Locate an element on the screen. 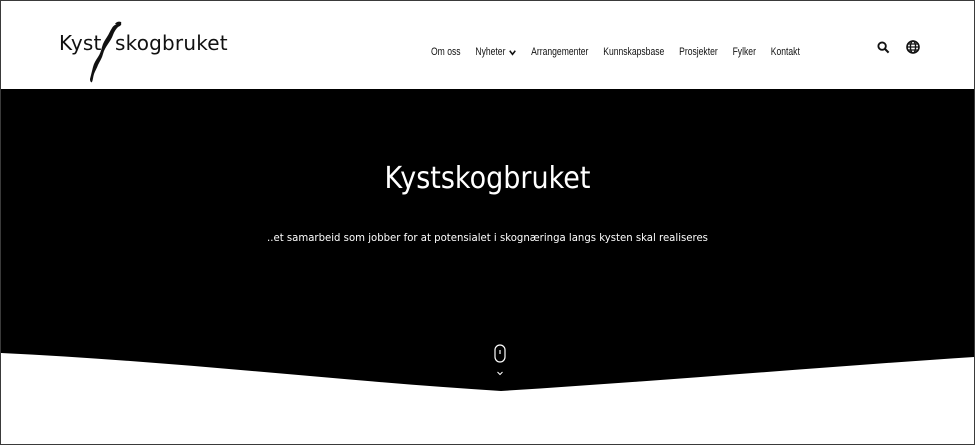  chevron-down-icon is located at coordinates (513, 52).